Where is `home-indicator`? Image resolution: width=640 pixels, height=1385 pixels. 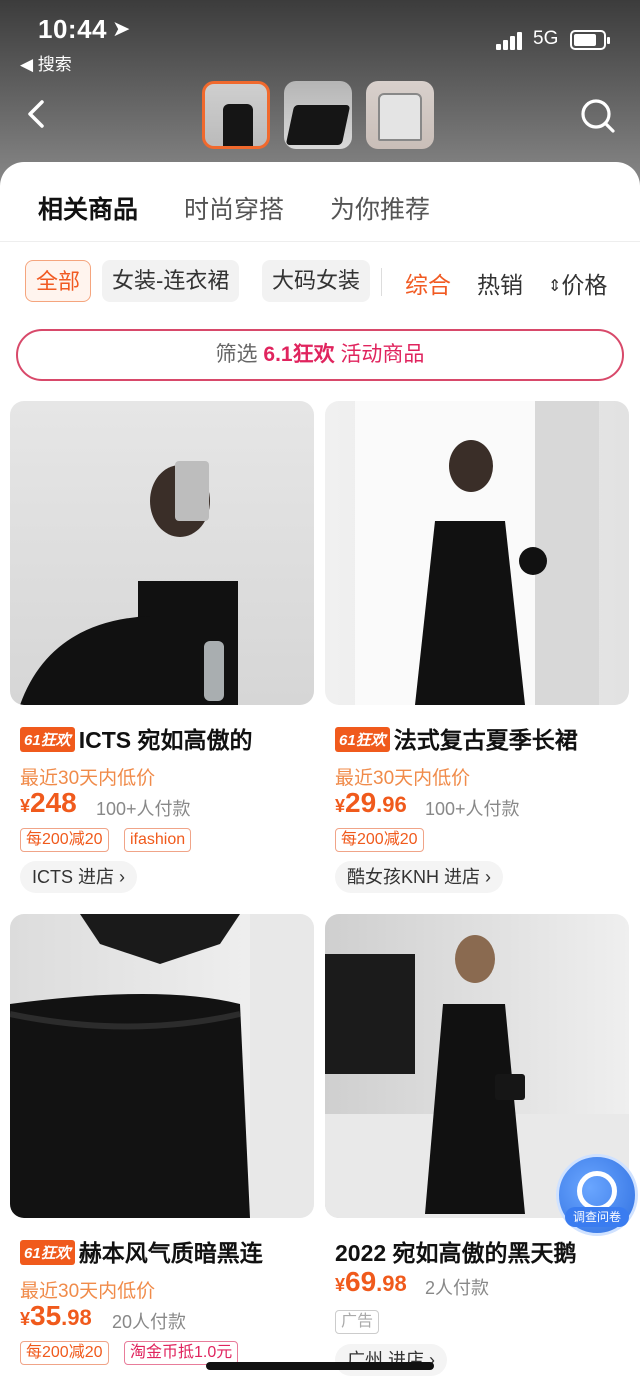 home-indicator is located at coordinates (320, 1366).